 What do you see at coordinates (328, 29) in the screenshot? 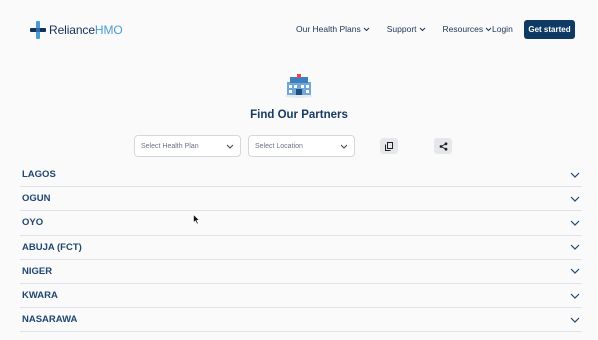
I see `nav-item-label: Our Health Plans` at bounding box center [328, 29].